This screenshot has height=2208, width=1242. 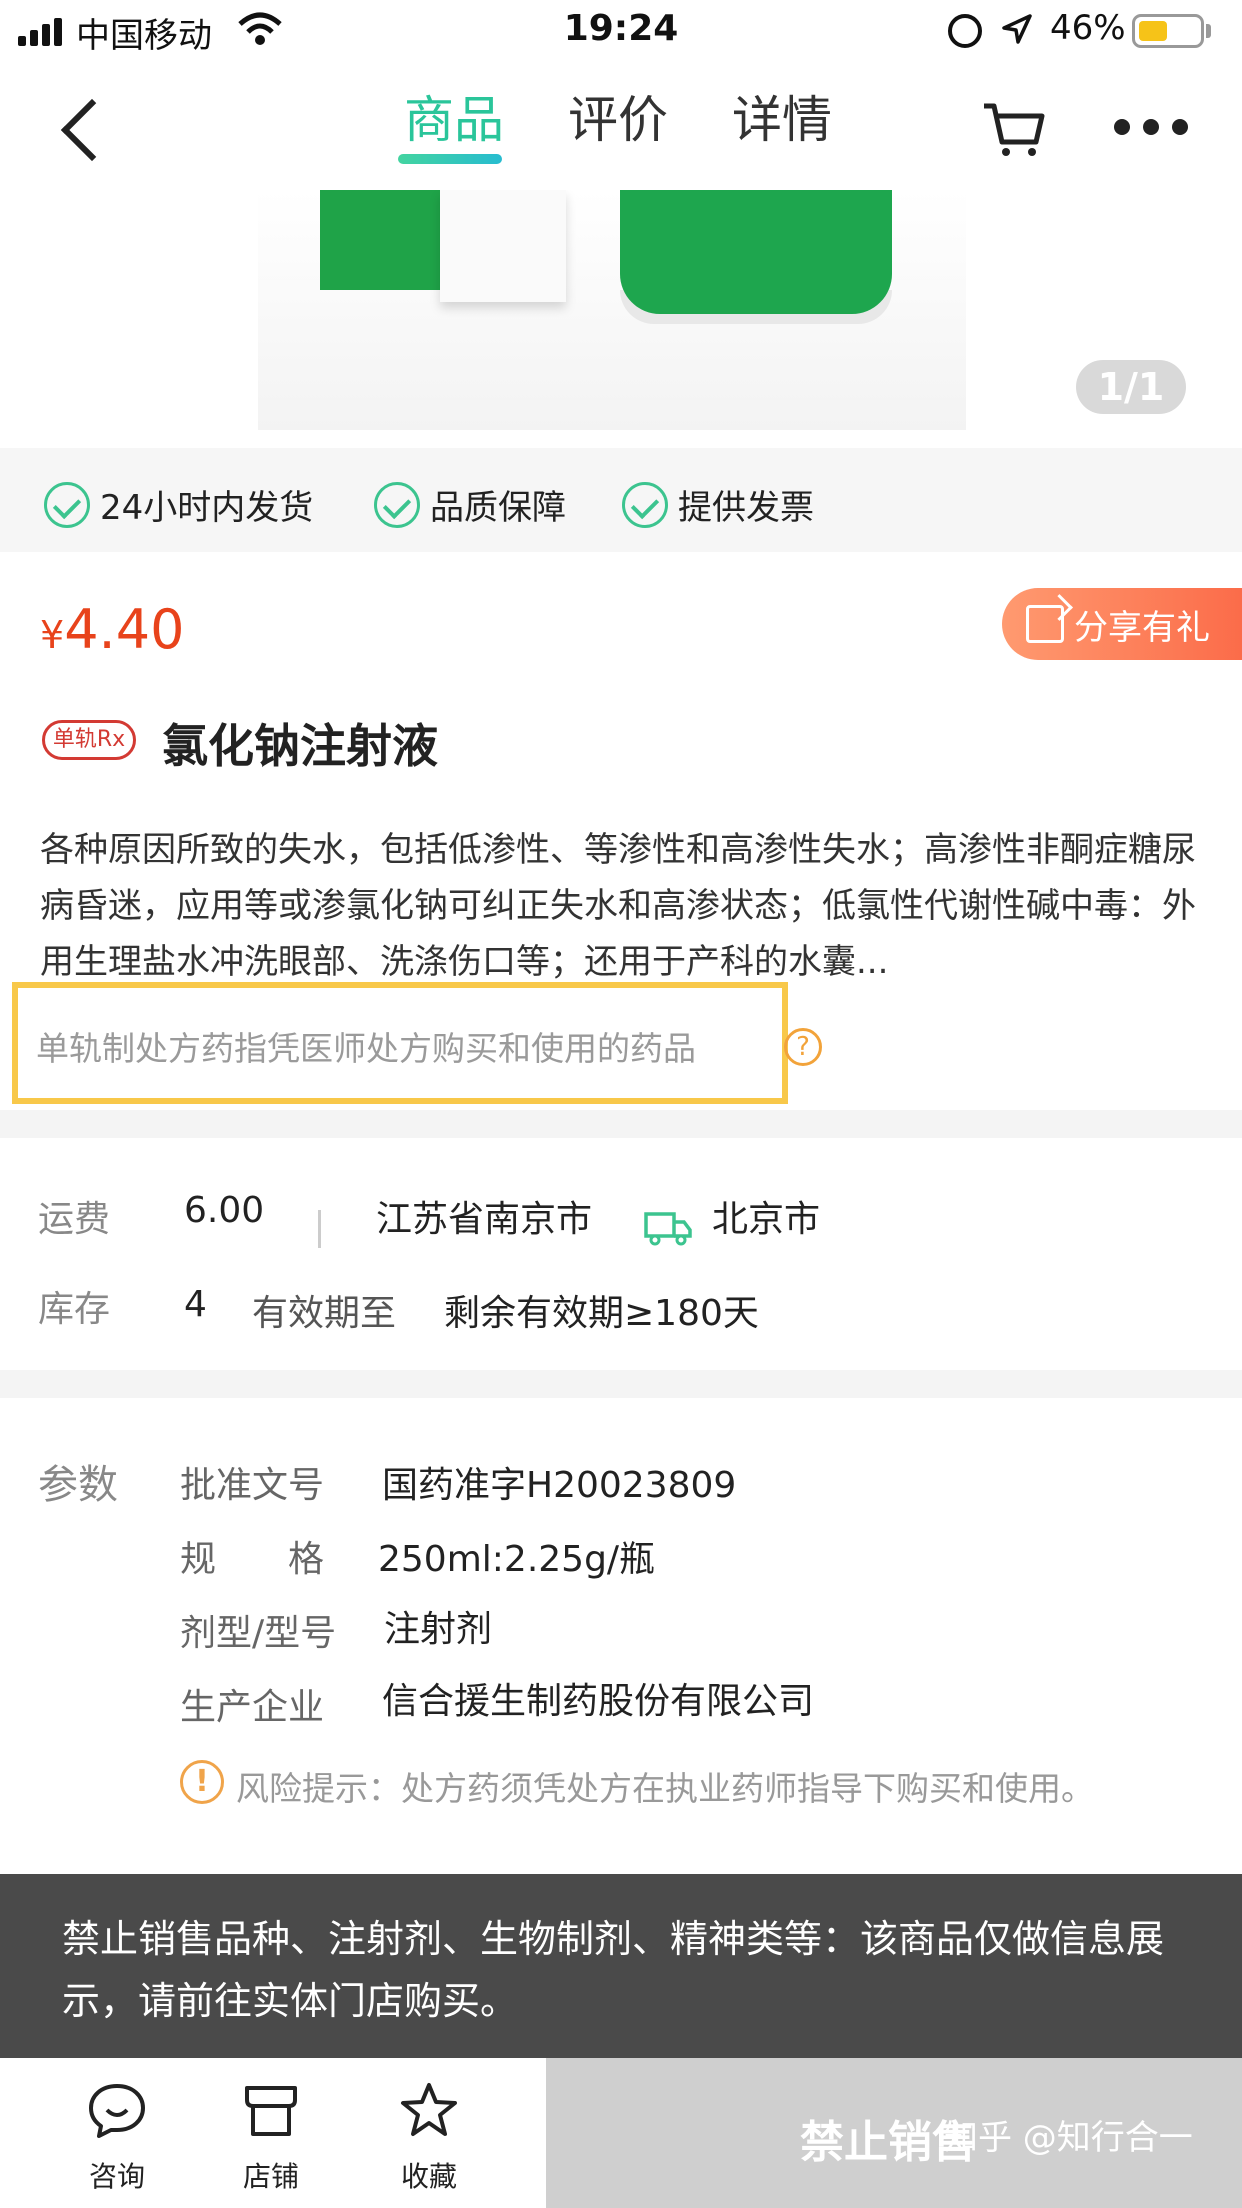 I want to click on tab-details: 详情, so click(x=782, y=116).